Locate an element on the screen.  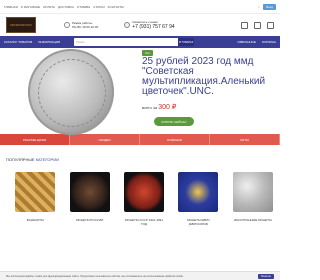
top-link-about: О МАГАЗИНЕ is located at coordinates (30, 7).